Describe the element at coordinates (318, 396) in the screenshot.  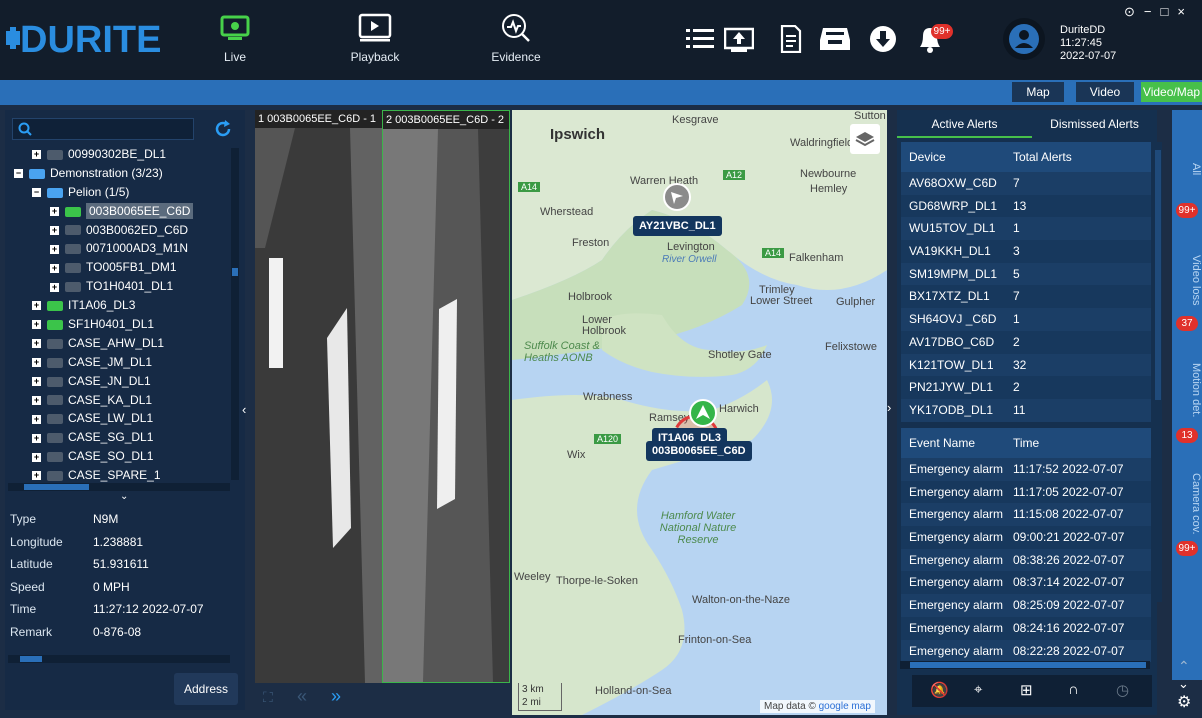
I see `video-channel-1: 1 003B0065EE_C6D - 1` at that location.